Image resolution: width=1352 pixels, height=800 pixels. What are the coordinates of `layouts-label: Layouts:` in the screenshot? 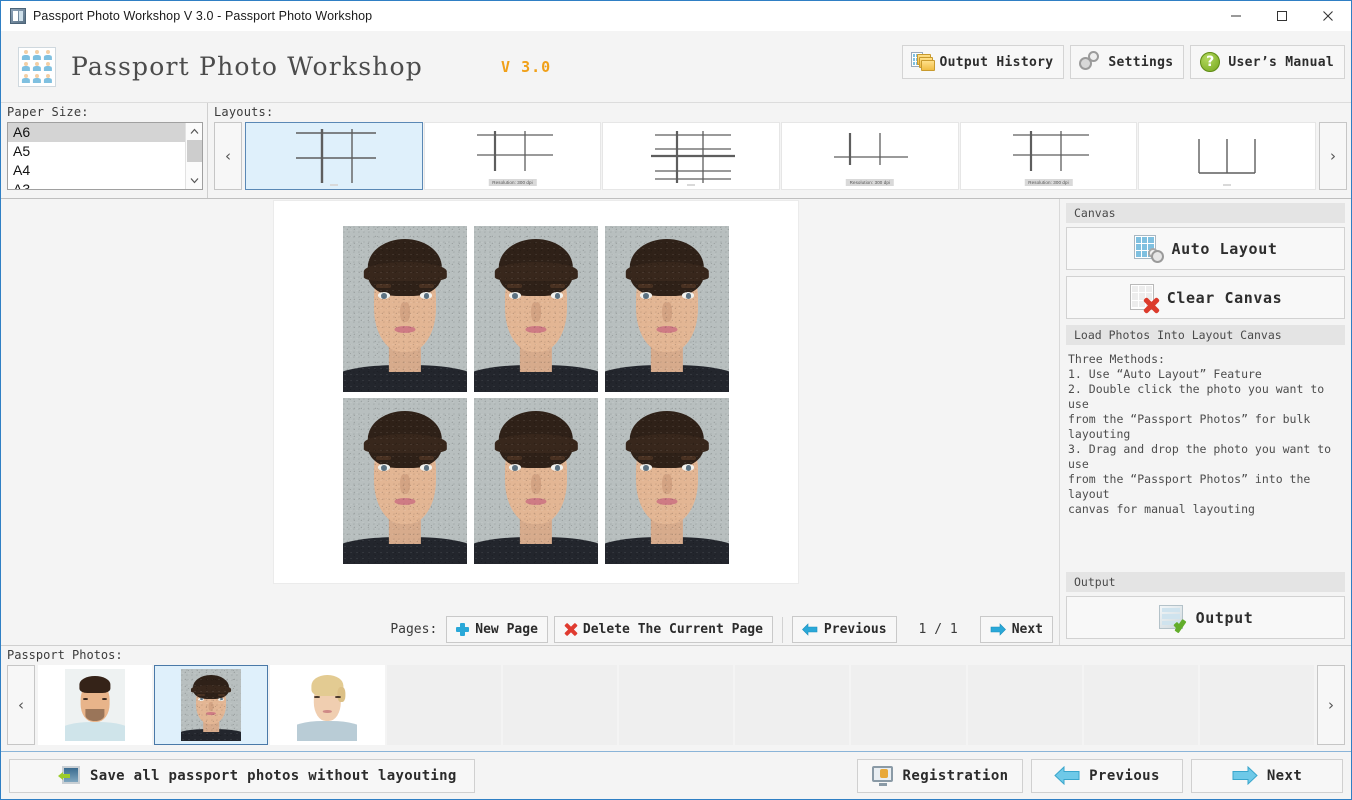 It's located at (244, 112).